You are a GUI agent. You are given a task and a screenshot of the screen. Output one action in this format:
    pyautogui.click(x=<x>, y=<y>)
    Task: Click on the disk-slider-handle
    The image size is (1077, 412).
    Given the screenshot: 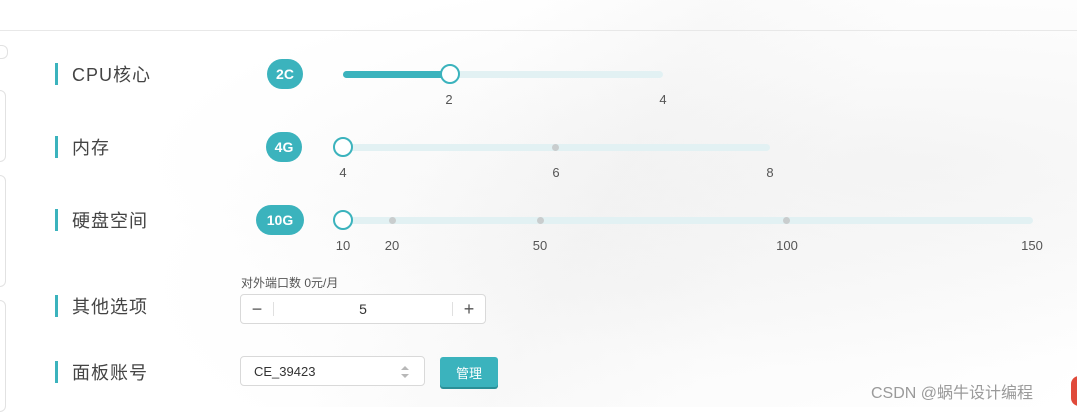 What is the action you would take?
    pyautogui.click(x=343, y=220)
    